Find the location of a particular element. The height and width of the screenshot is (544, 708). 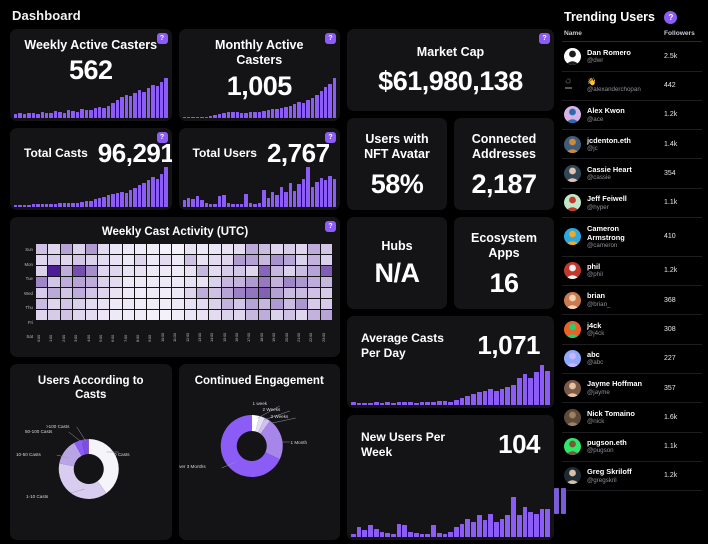

donut-label-4: Over 3 Months is located at coordinates (192, 467).